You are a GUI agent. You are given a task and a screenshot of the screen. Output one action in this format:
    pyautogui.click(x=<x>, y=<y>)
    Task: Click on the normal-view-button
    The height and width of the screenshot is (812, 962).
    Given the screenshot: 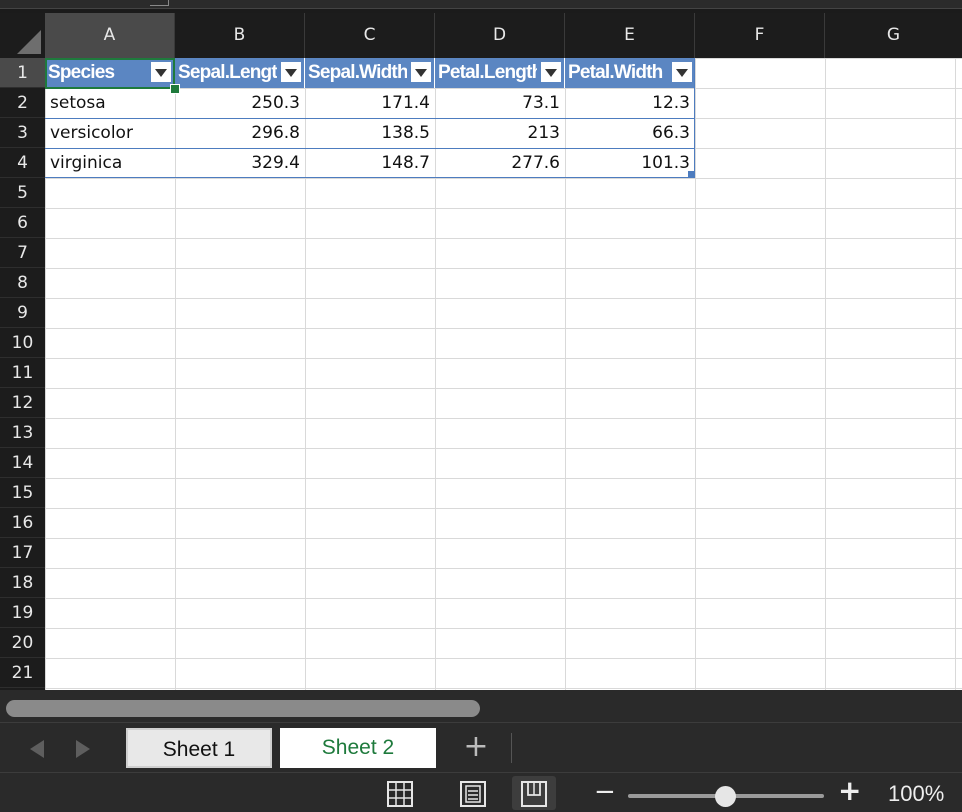 What is the action you would take?
    pyautogui.click(x=400, y=793)
    